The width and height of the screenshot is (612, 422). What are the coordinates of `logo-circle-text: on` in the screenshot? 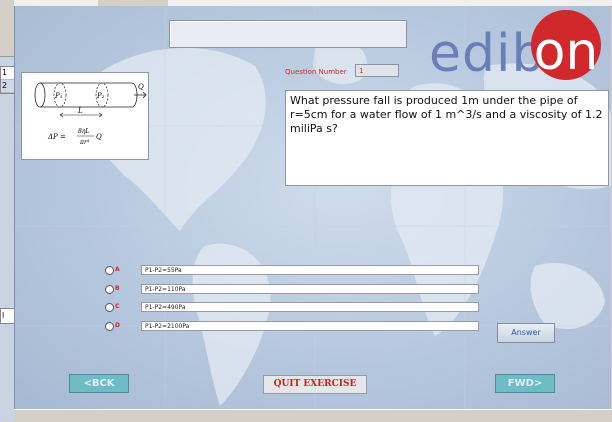 It's located at (566, 52).